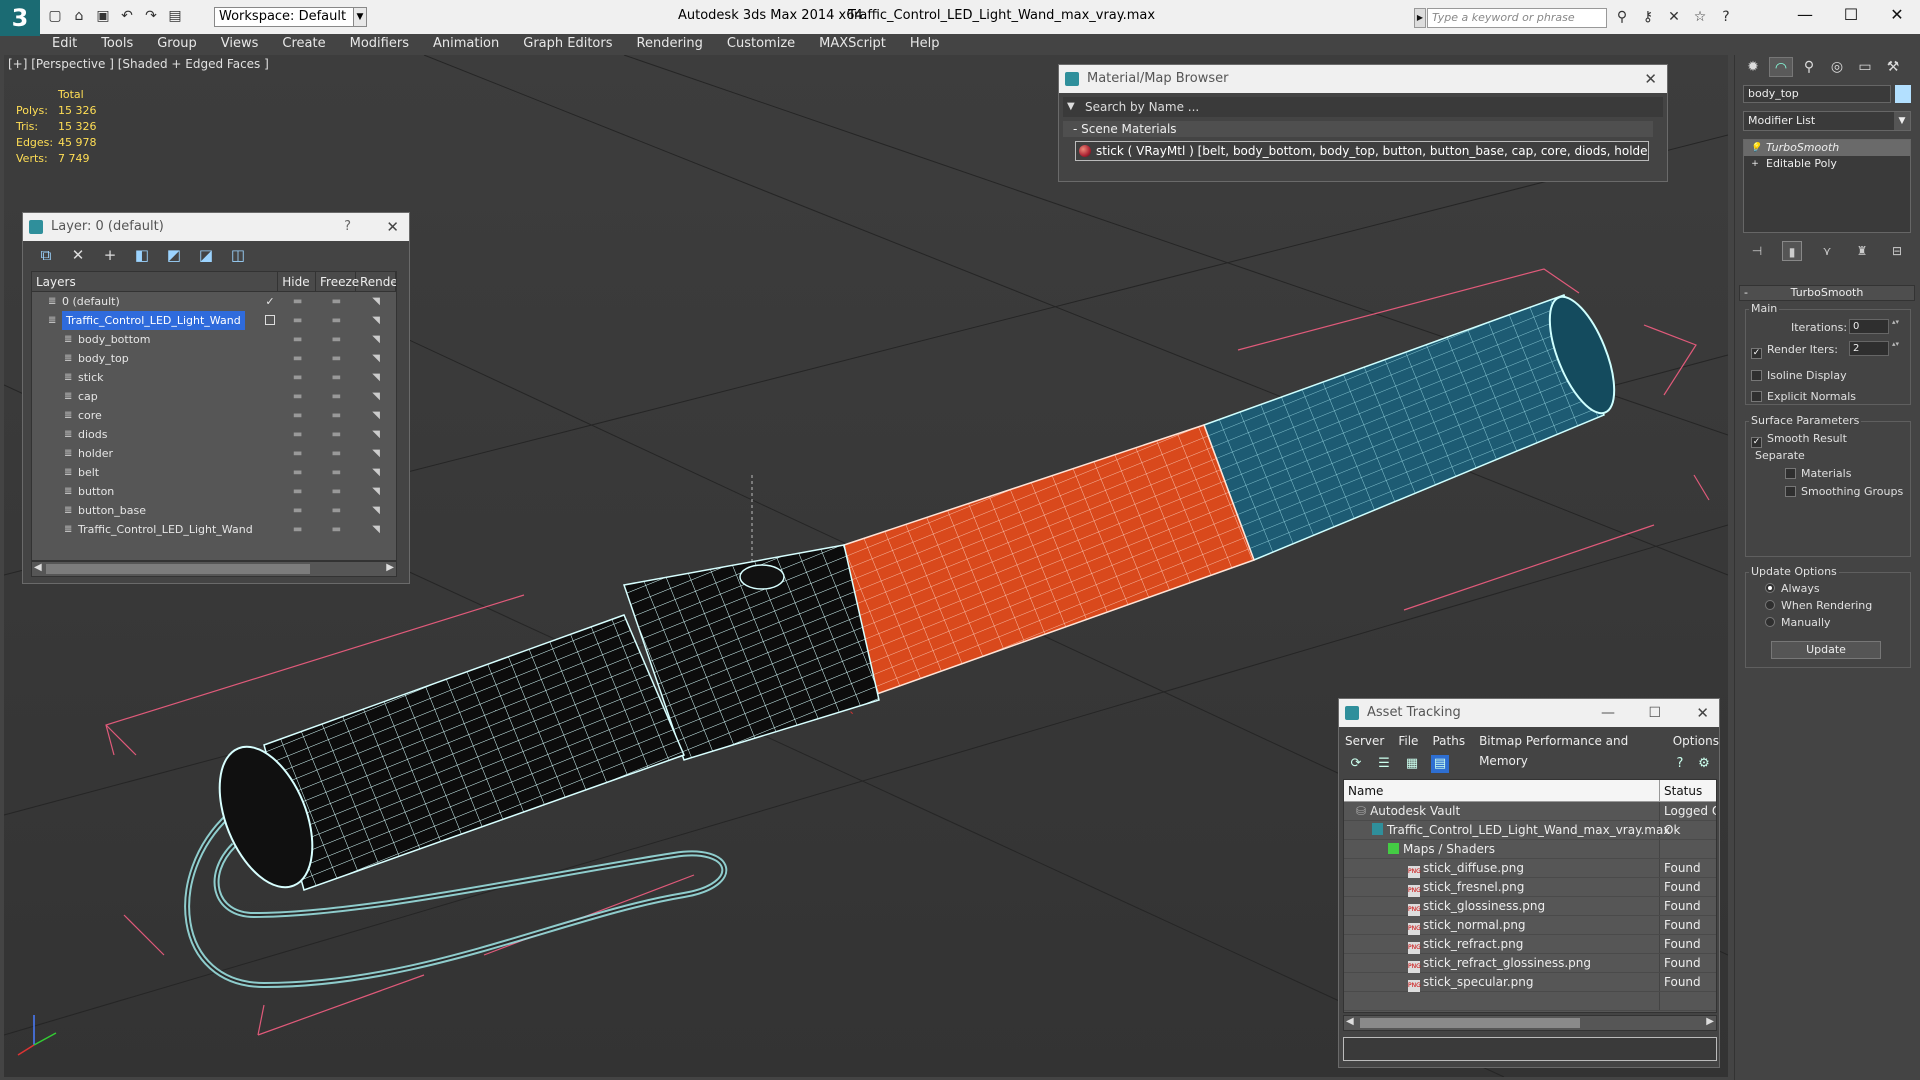 The image size is (1920, 1080). I want to click on menu-graph-editors: Graph Editors, so click(567, 44).